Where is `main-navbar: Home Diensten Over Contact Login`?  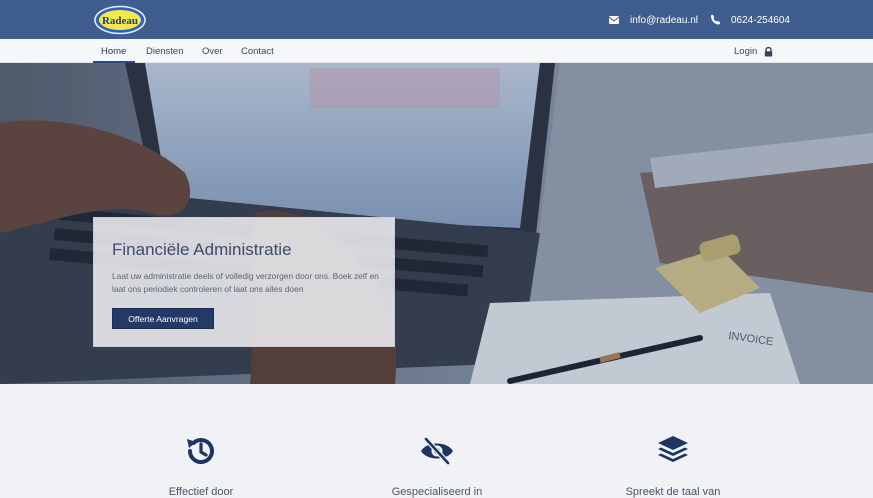
main-navbar: Home Diensten Over Contact Login is located at coordinates (436, 51).